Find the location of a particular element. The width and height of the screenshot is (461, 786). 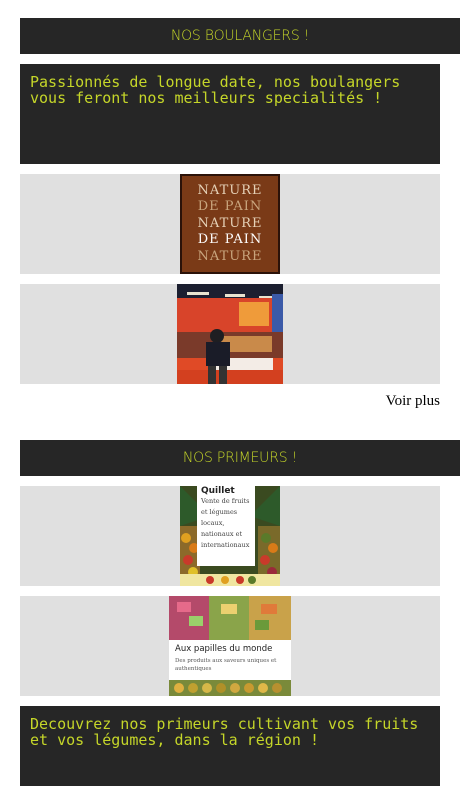

quillet-name: Quillet is located at coordinates (218, 491).